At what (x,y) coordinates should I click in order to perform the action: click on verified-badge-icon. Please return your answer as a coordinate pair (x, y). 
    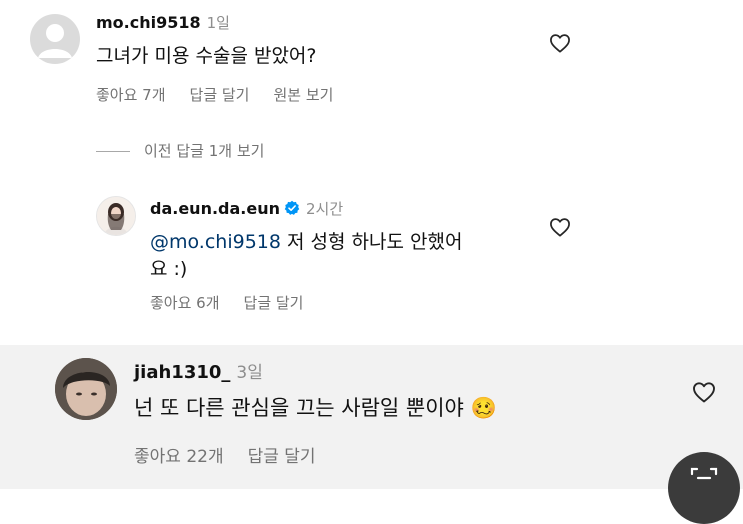
    Looking at the image, I should click on (292, 207).